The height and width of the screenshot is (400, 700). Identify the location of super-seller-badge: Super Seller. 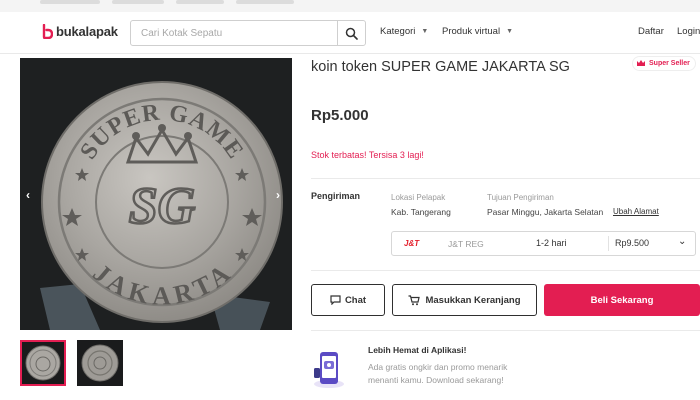
(664, 63).